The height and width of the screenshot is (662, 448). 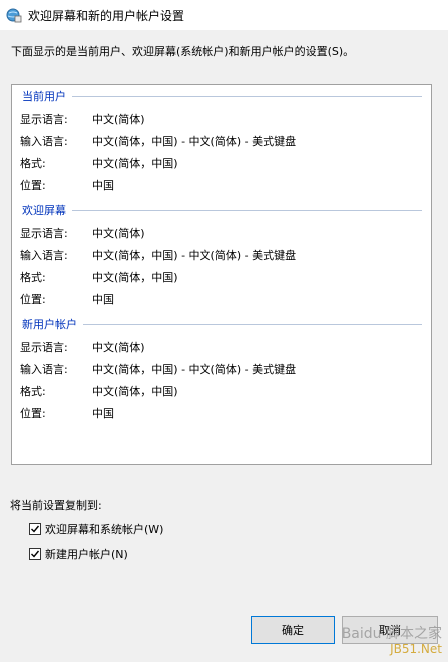 What do you see at coordinates (86, 554) in the screenshot?
I see `checkbox-label: 新建用户帐户(N)` at bounding box center [86, 554].